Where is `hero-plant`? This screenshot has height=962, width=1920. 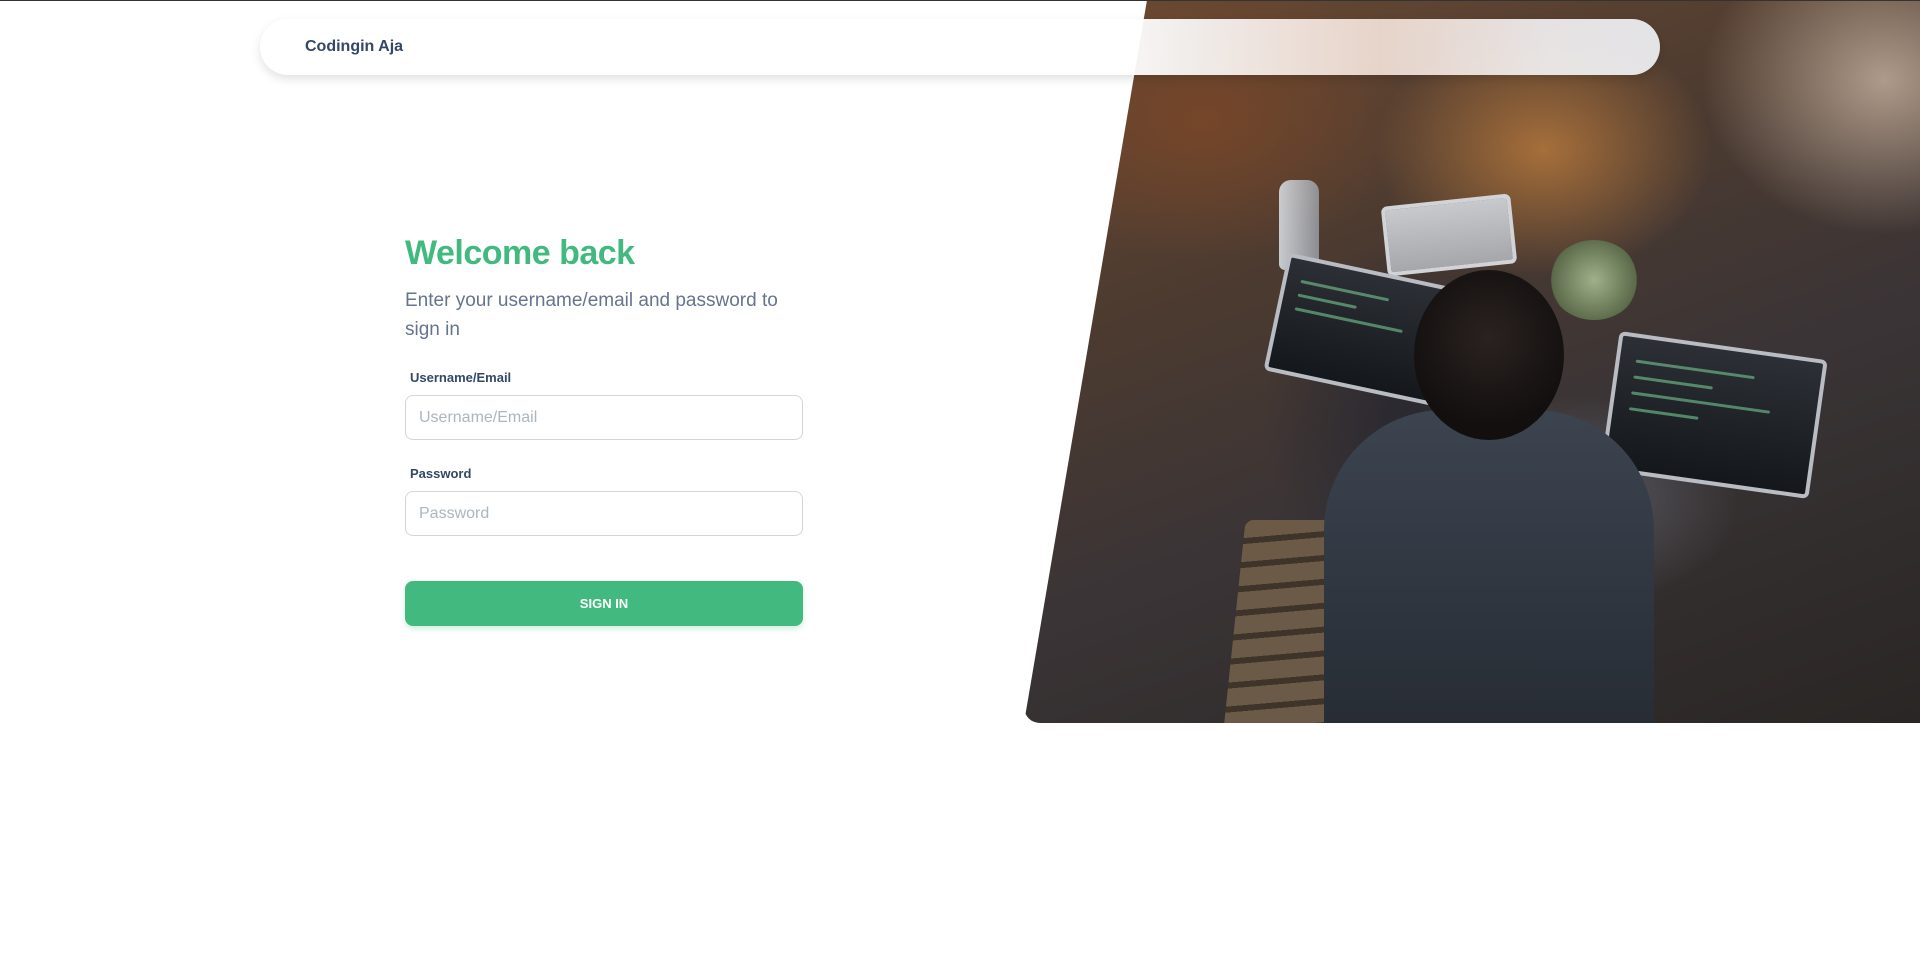
hero-plant is located at coordinates (1594, 280).